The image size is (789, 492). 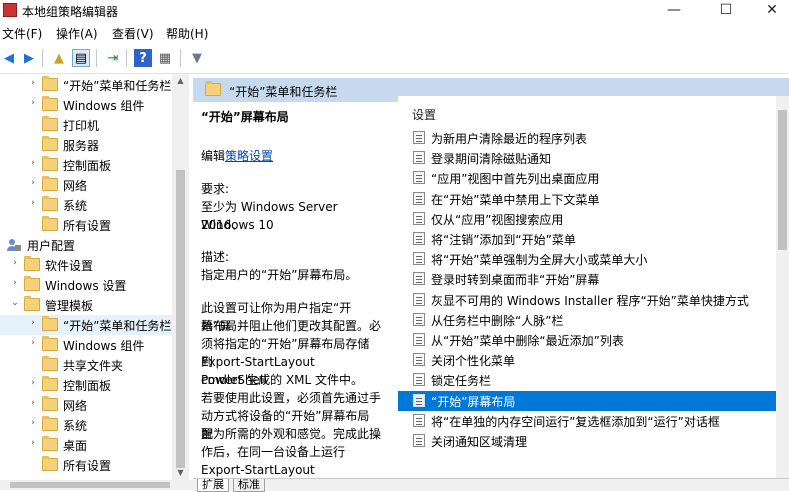 I want to click on setting-row: 关闭通知区域清理, so click(x=588, y=441).